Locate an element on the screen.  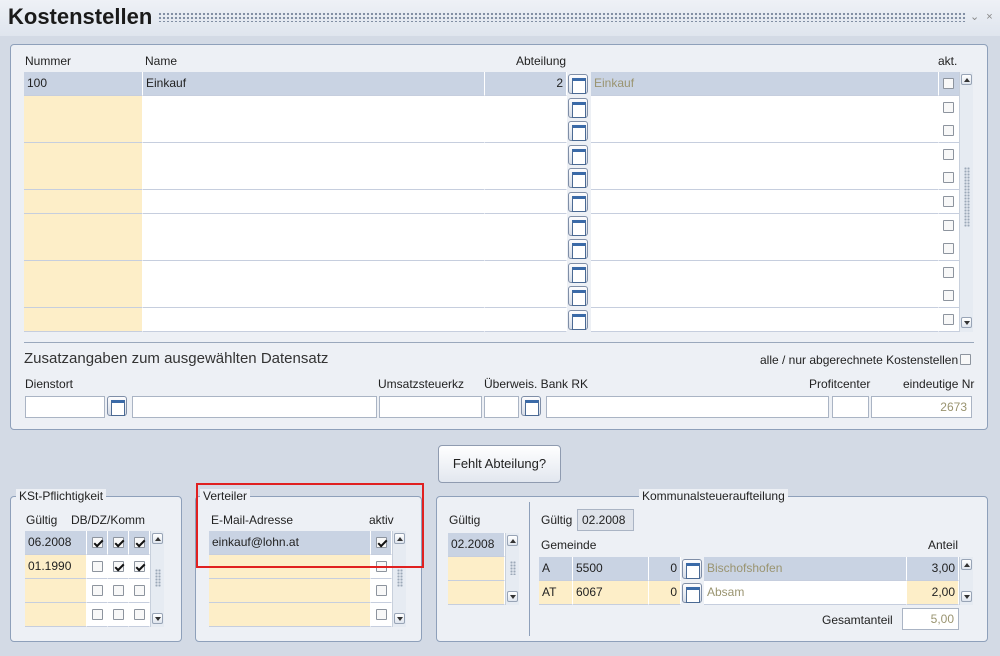
table-row: AT 6067 0 Absam 2,00 is located at coordinates (749, 593).